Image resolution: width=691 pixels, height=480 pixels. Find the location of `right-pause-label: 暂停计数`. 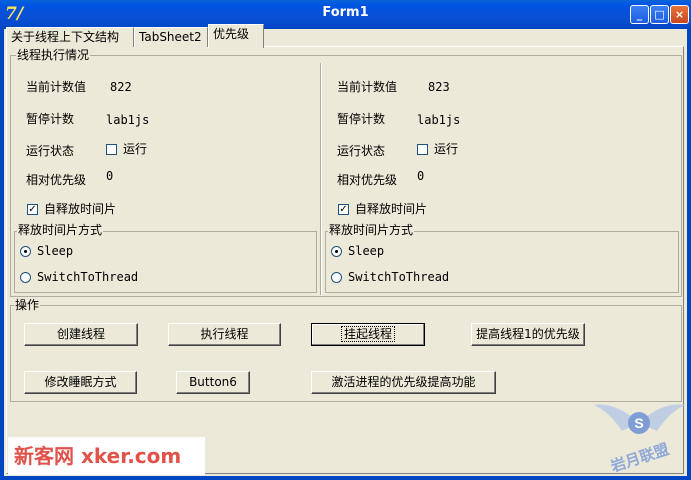

right-pause-label: 暂停计数 is located at coordinates (361, 119).